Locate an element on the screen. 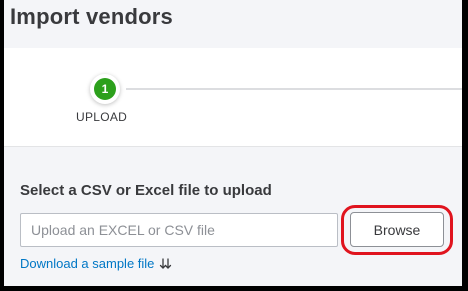 The width and height of the screenshot is (468, 291). upload-section-label: Select a CSV or Excel file to upload is located at coordinates (146, 190).